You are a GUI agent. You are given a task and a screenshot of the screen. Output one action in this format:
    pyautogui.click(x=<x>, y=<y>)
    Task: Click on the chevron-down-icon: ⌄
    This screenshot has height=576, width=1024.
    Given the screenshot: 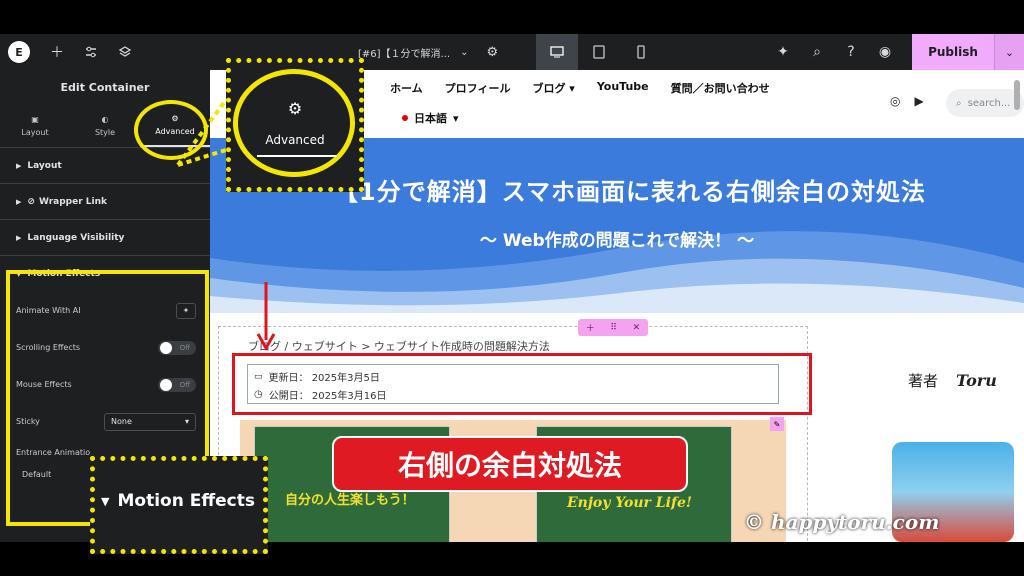 What is the action you would take?
    pyautogui.click(x=464, y=52)
    